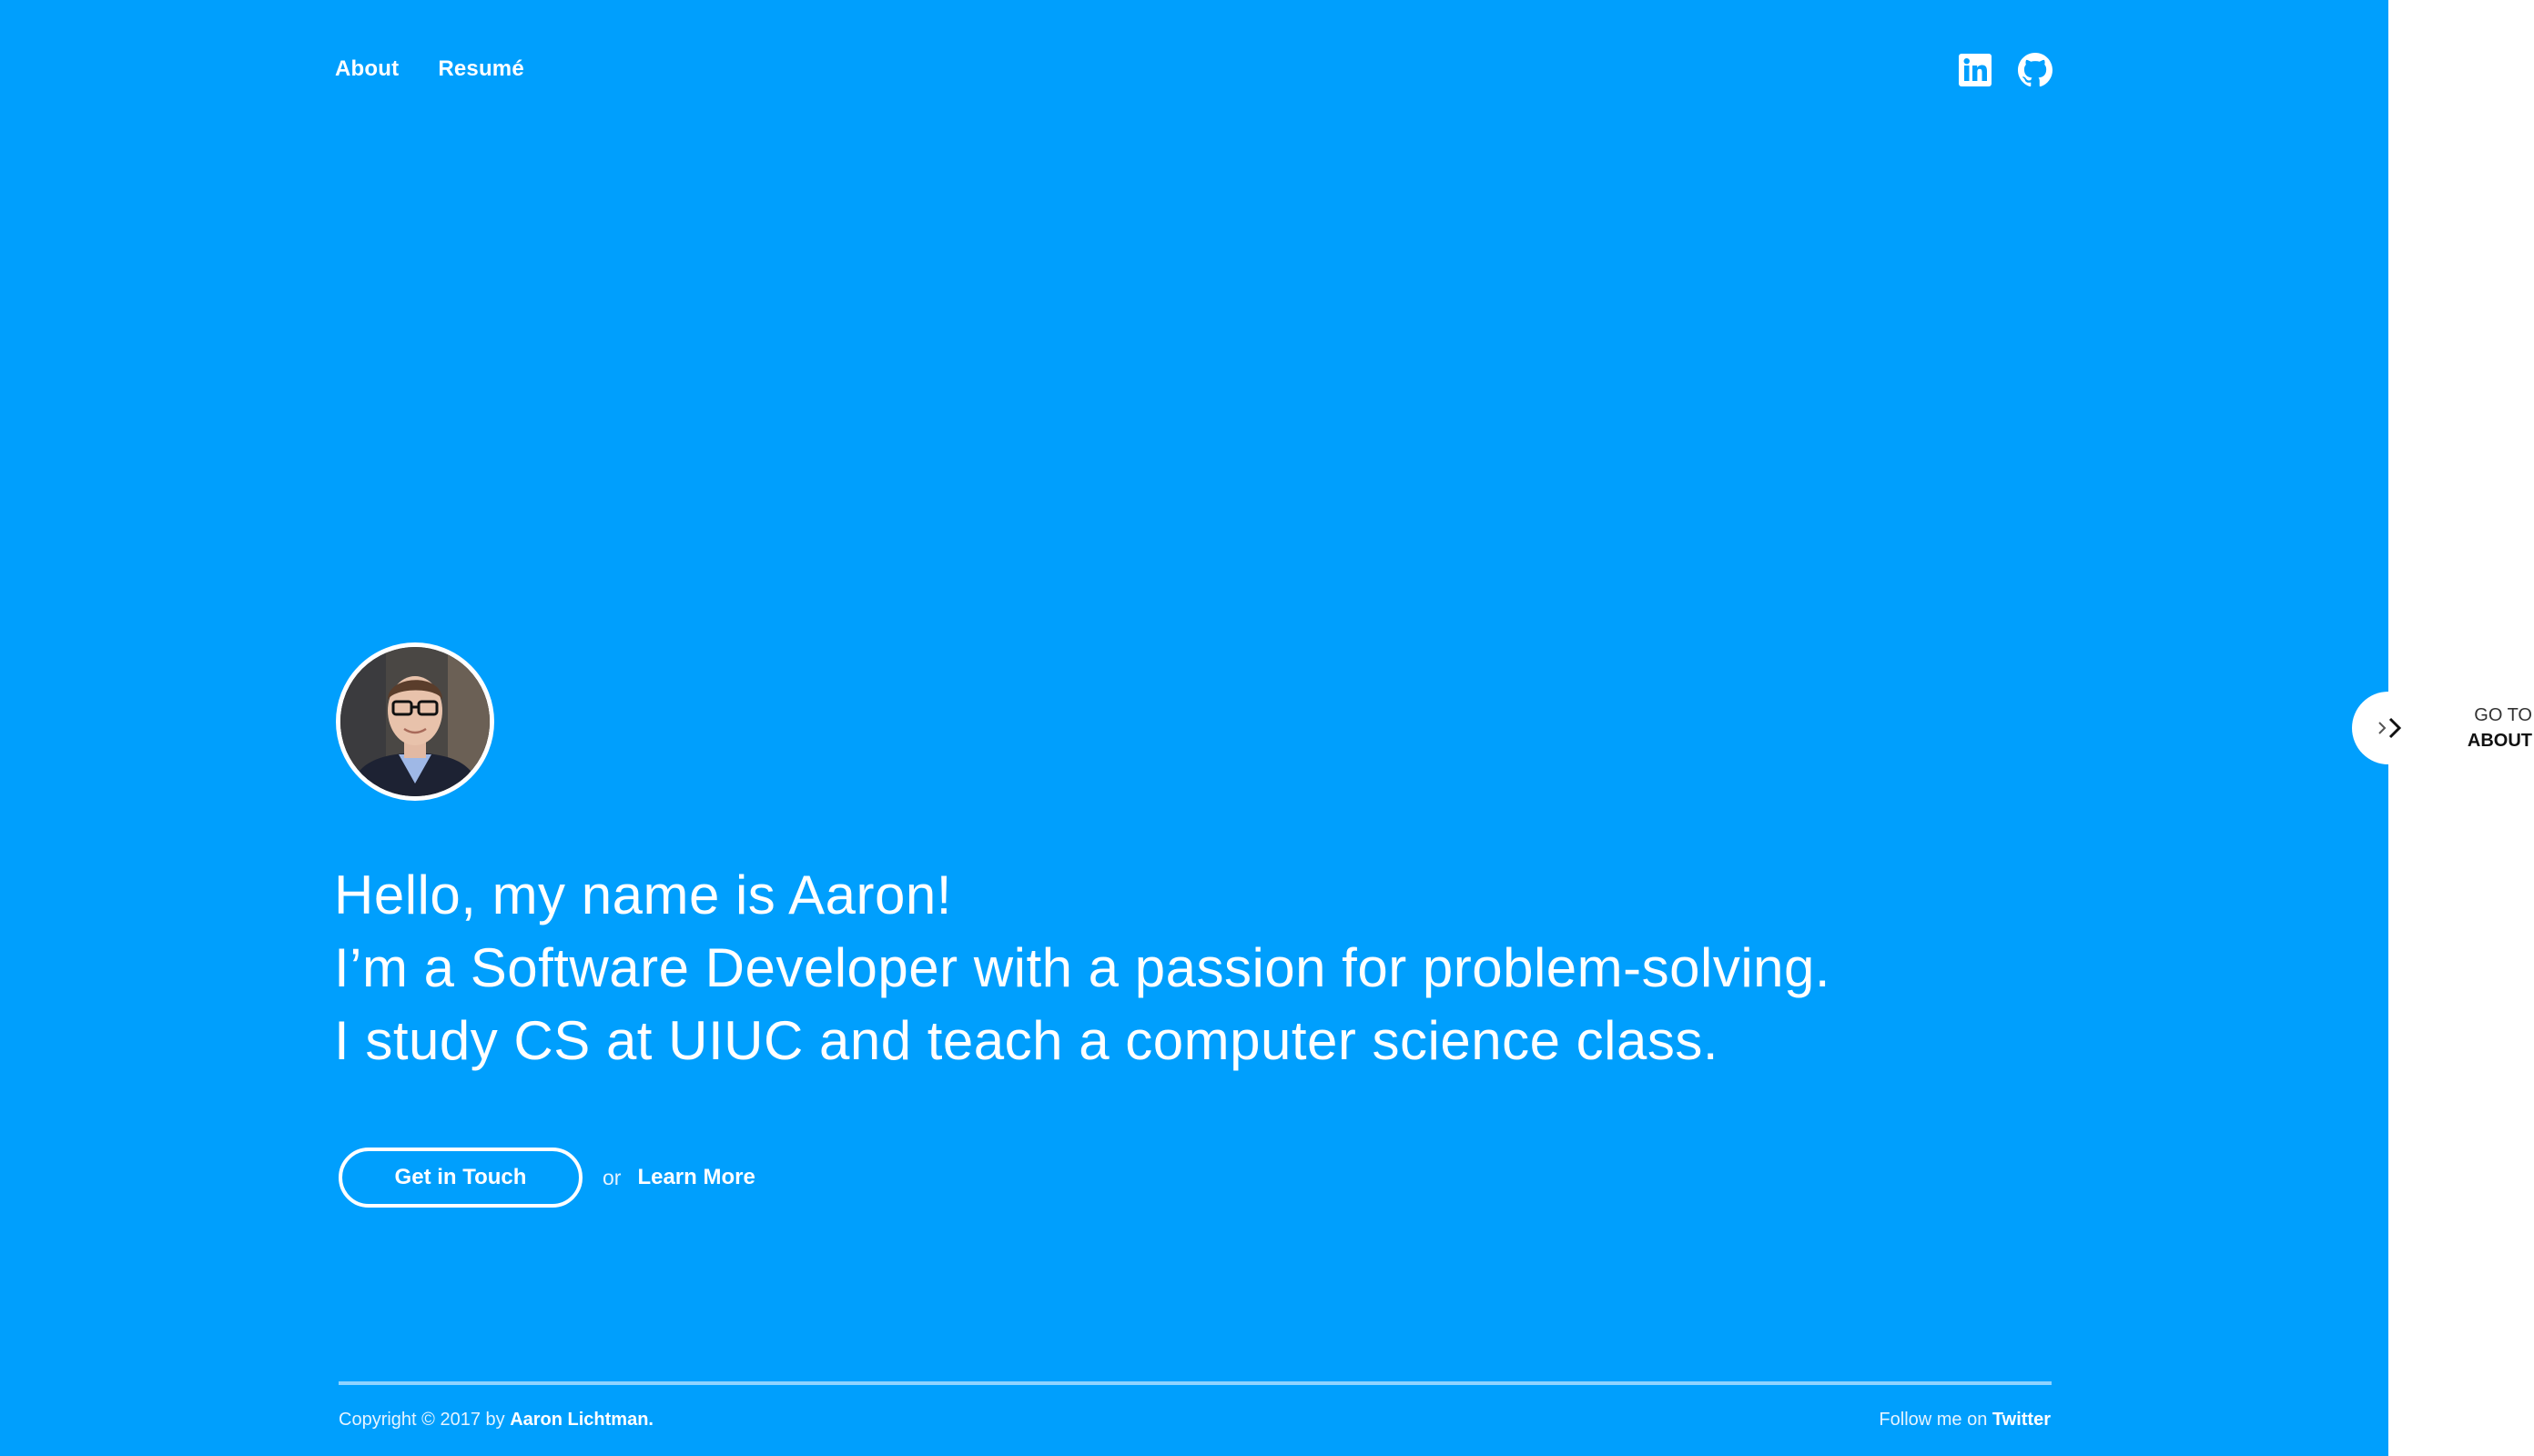 This screenshot has height=1456, width=2534. I want to click on or-separator: or, so click(613, 1177).